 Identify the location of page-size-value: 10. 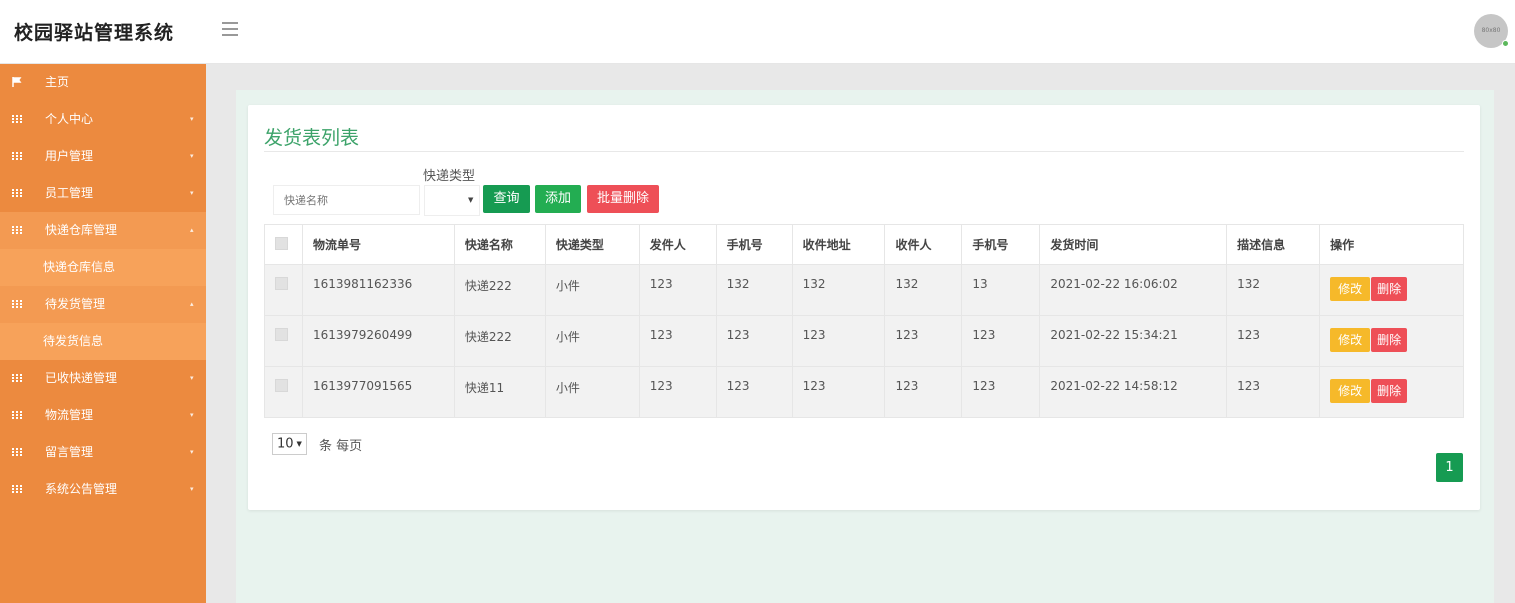
(285, 444).